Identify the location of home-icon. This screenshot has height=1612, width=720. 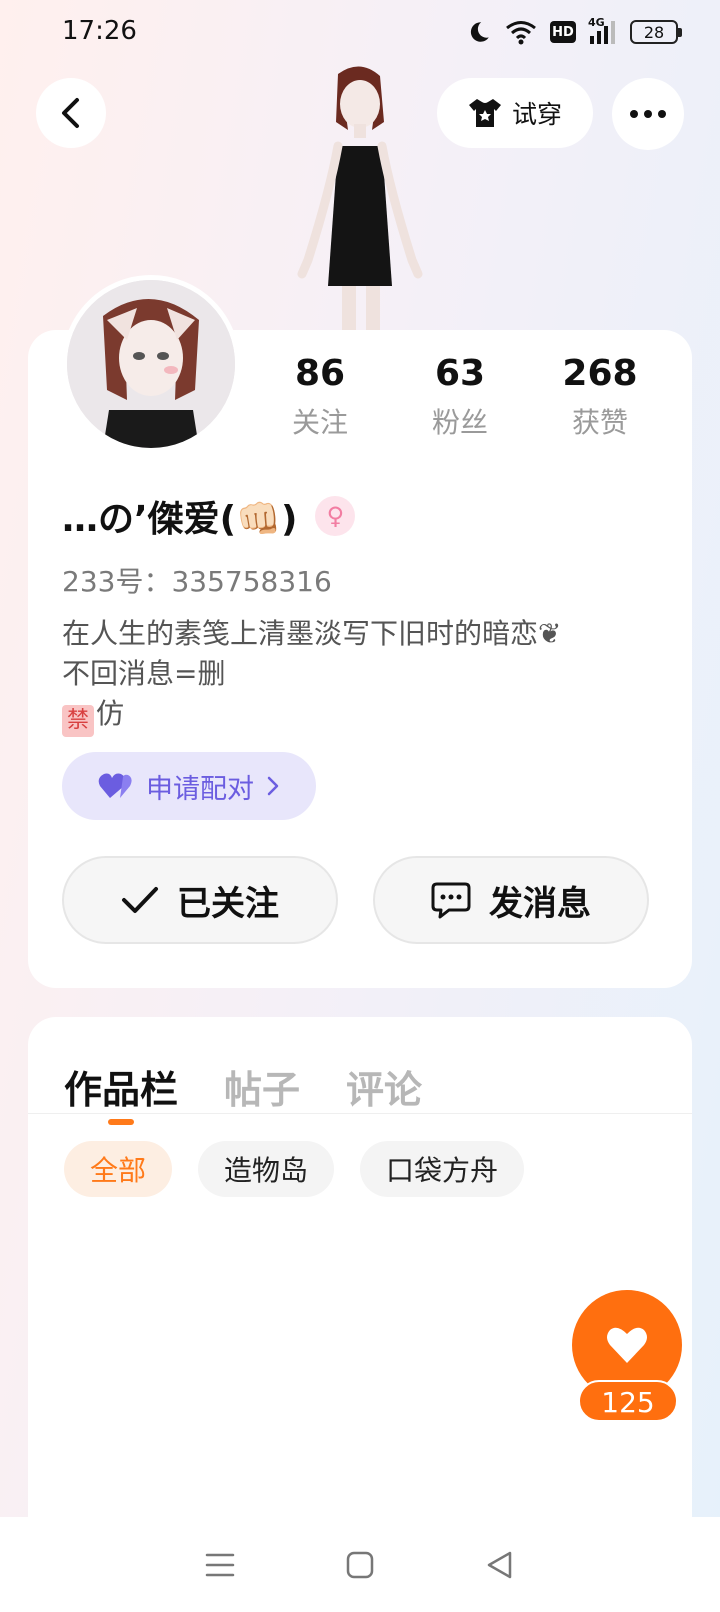
(360, 1565).